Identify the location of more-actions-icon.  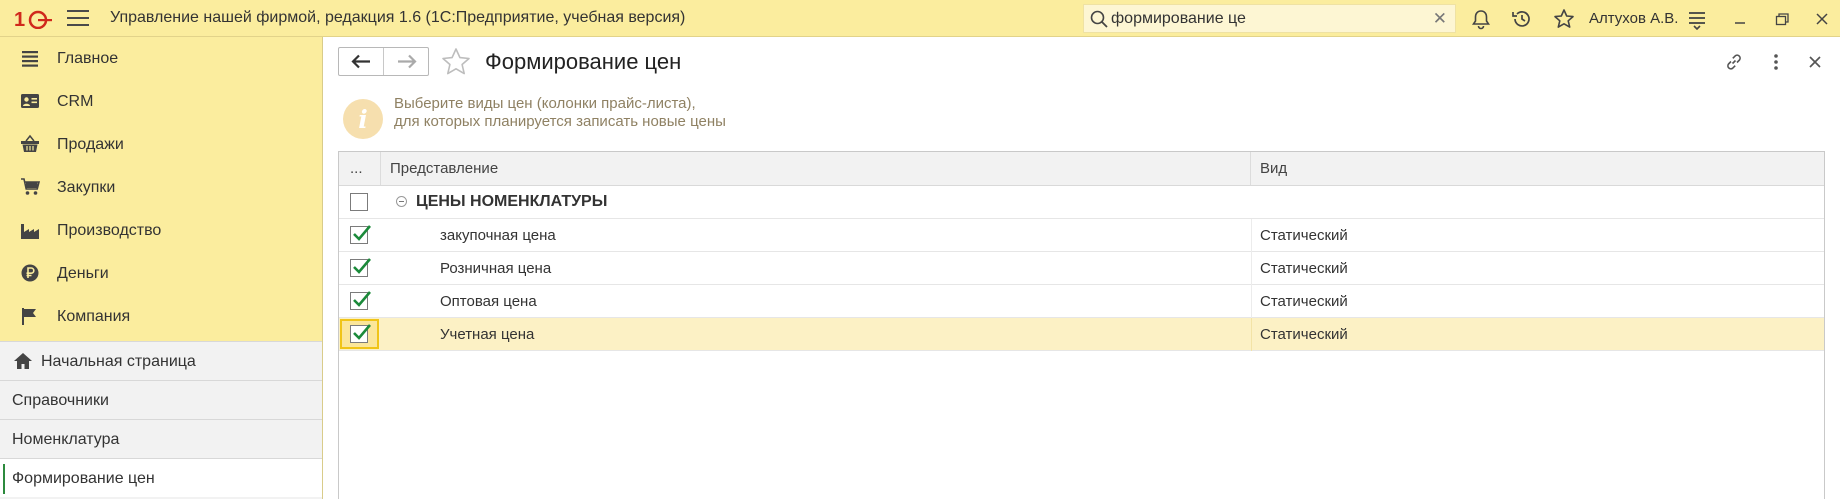
(1776, 62).